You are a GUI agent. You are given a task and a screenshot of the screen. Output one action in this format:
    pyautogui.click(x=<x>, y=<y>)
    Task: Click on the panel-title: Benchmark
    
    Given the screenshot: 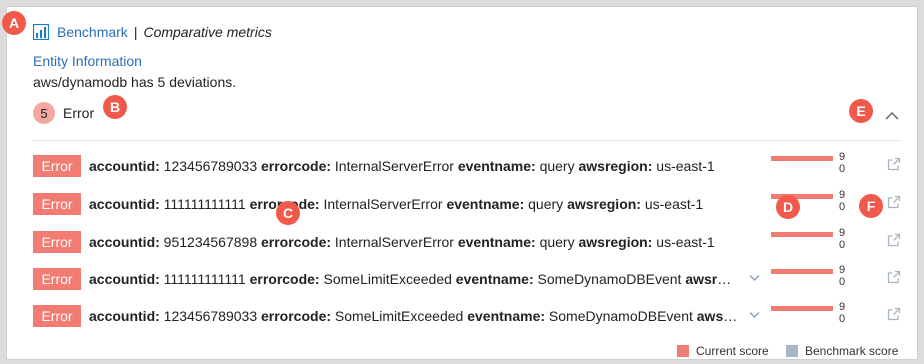 What is the action you would take?
    pyautogui.click(x=92, y=32)
    